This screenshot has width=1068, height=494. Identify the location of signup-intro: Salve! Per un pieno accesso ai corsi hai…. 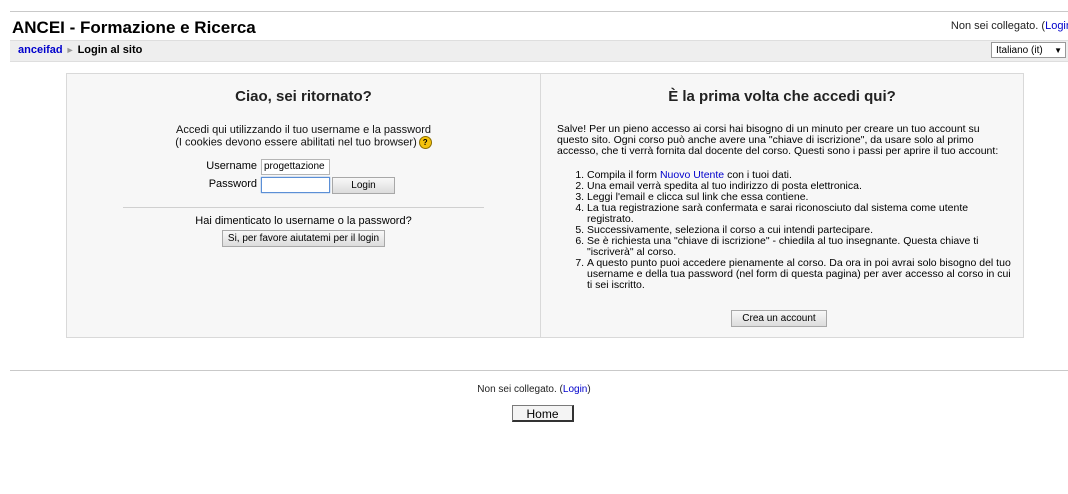
(778, 140).